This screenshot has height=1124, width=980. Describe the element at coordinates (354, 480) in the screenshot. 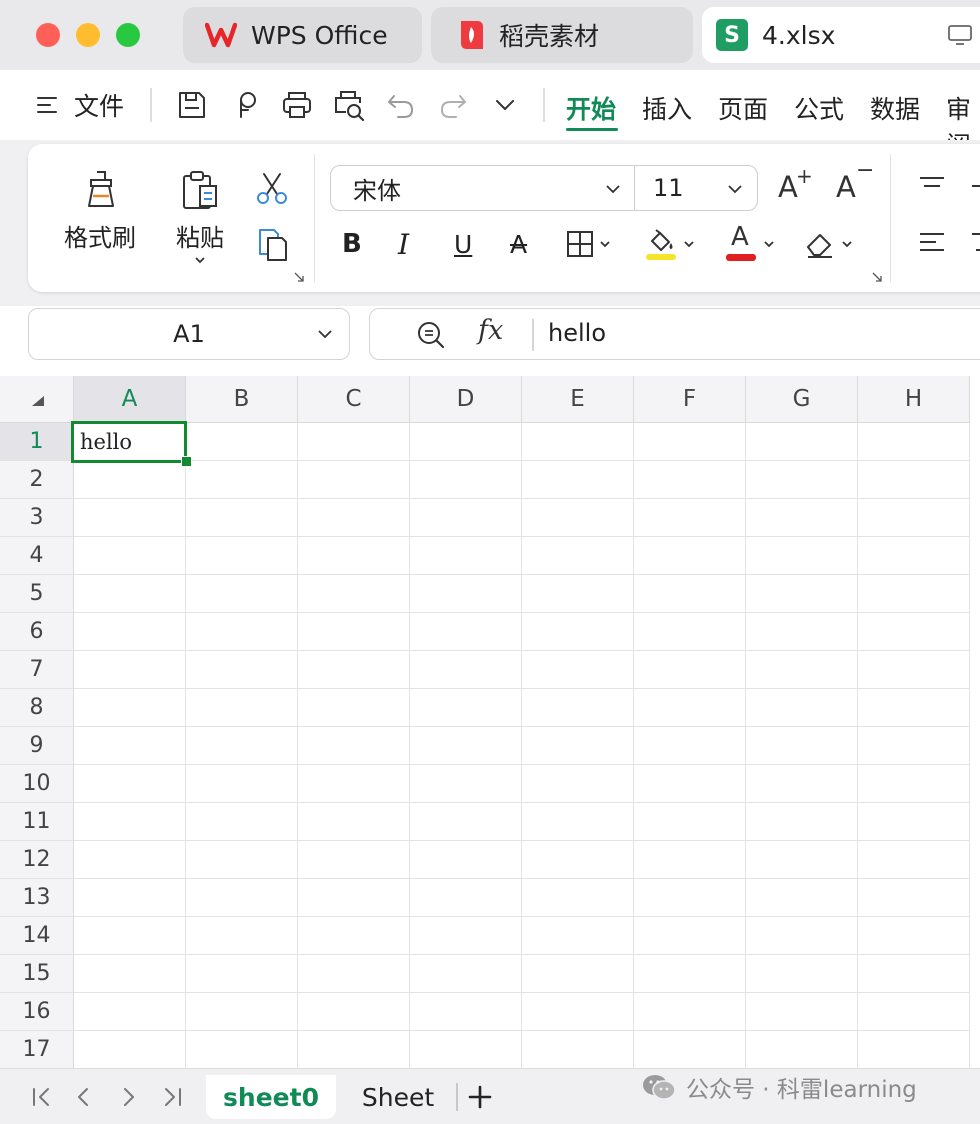

I see `cell-c2` at that location.